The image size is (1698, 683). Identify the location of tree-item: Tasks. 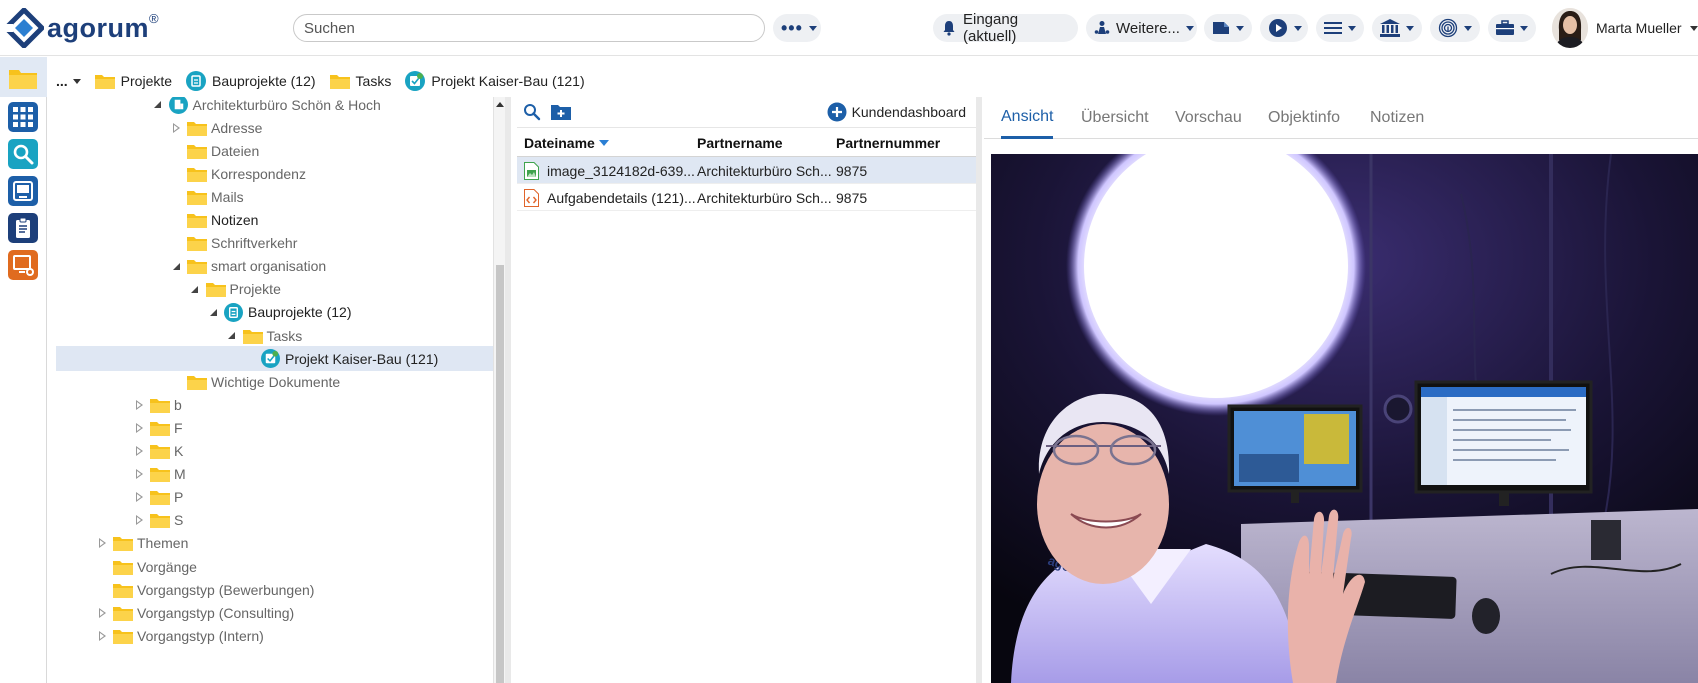
(274, 335).